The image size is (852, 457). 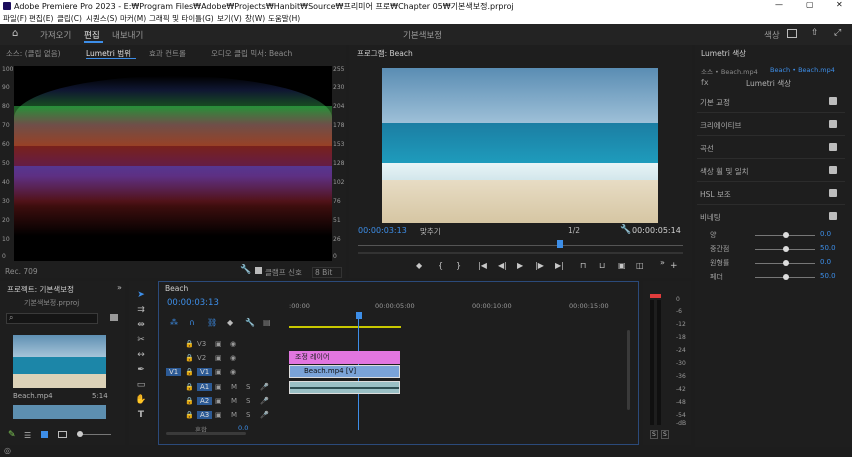 I want to click on step-back-icon: ◀|, so click(x=502, y=265).